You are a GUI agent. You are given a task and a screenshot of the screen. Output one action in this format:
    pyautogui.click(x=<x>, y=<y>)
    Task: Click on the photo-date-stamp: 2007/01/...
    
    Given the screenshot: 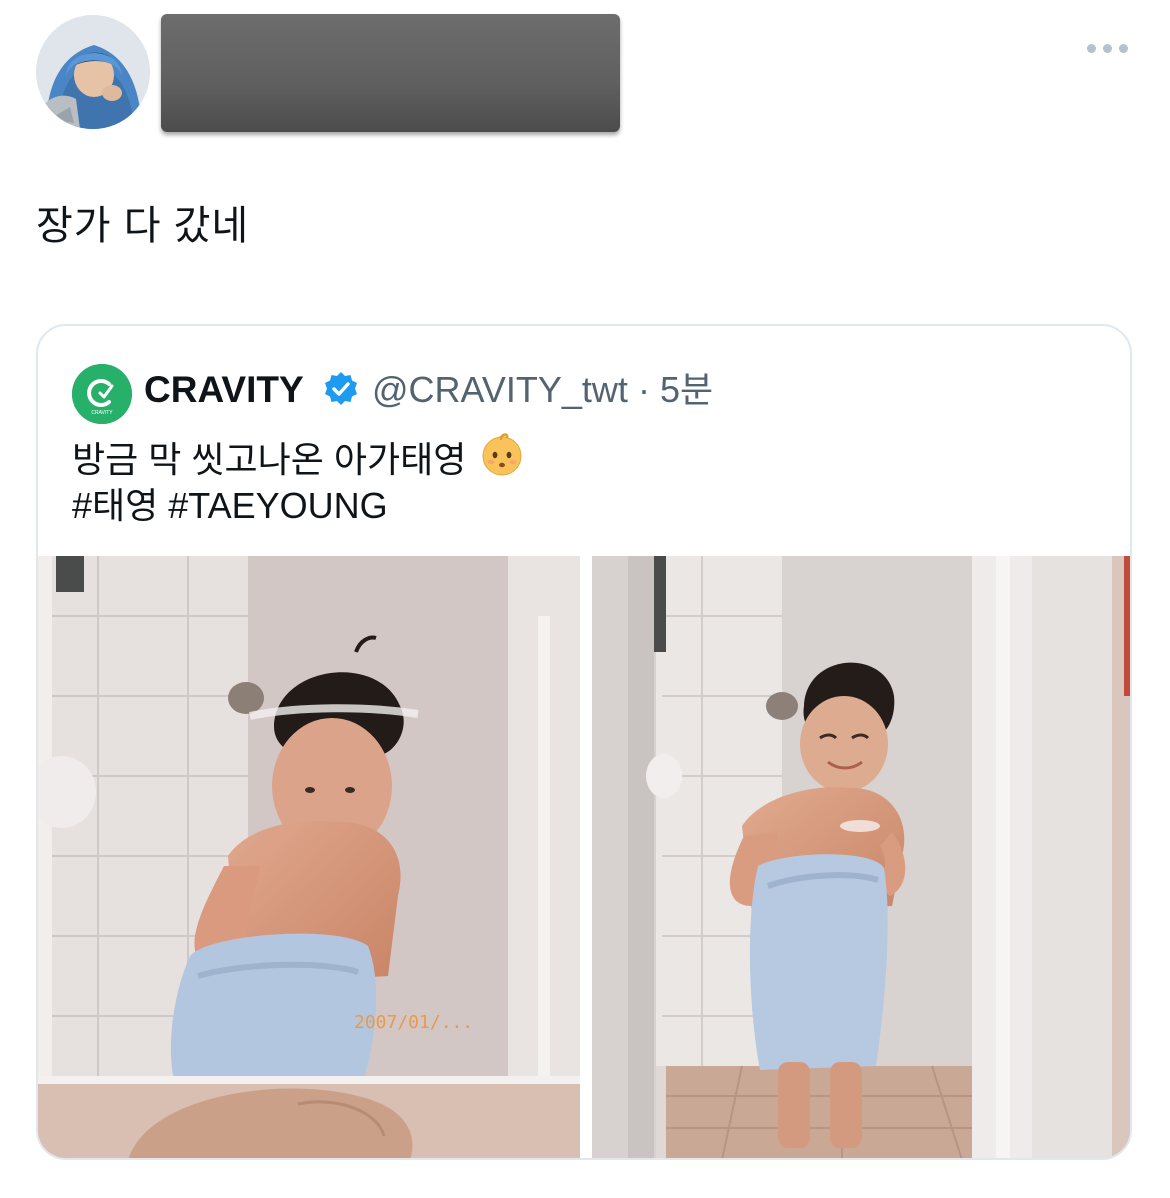 What is the action you would take?
    pyautogui.click(x=413, y=1022)
    